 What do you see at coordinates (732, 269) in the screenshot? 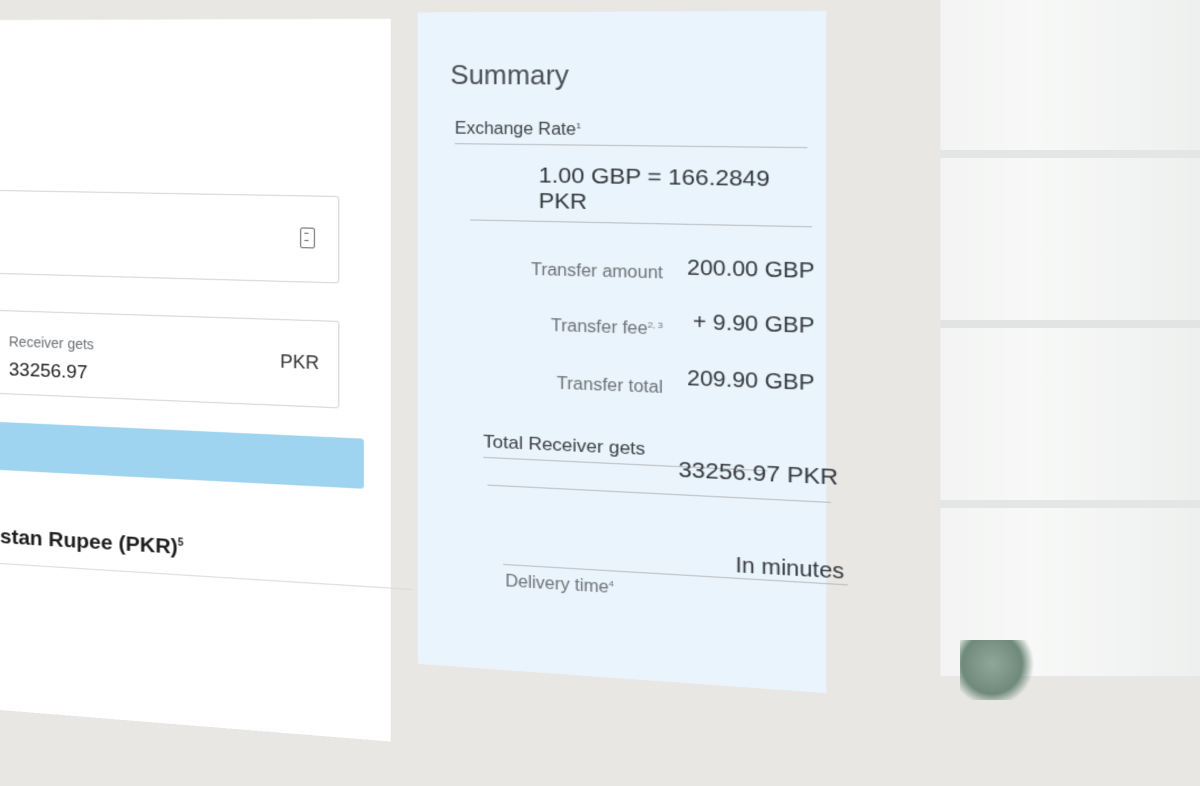
I see `transfer-amount-value: 200.00 GBP` at bounding box center [732, 269].